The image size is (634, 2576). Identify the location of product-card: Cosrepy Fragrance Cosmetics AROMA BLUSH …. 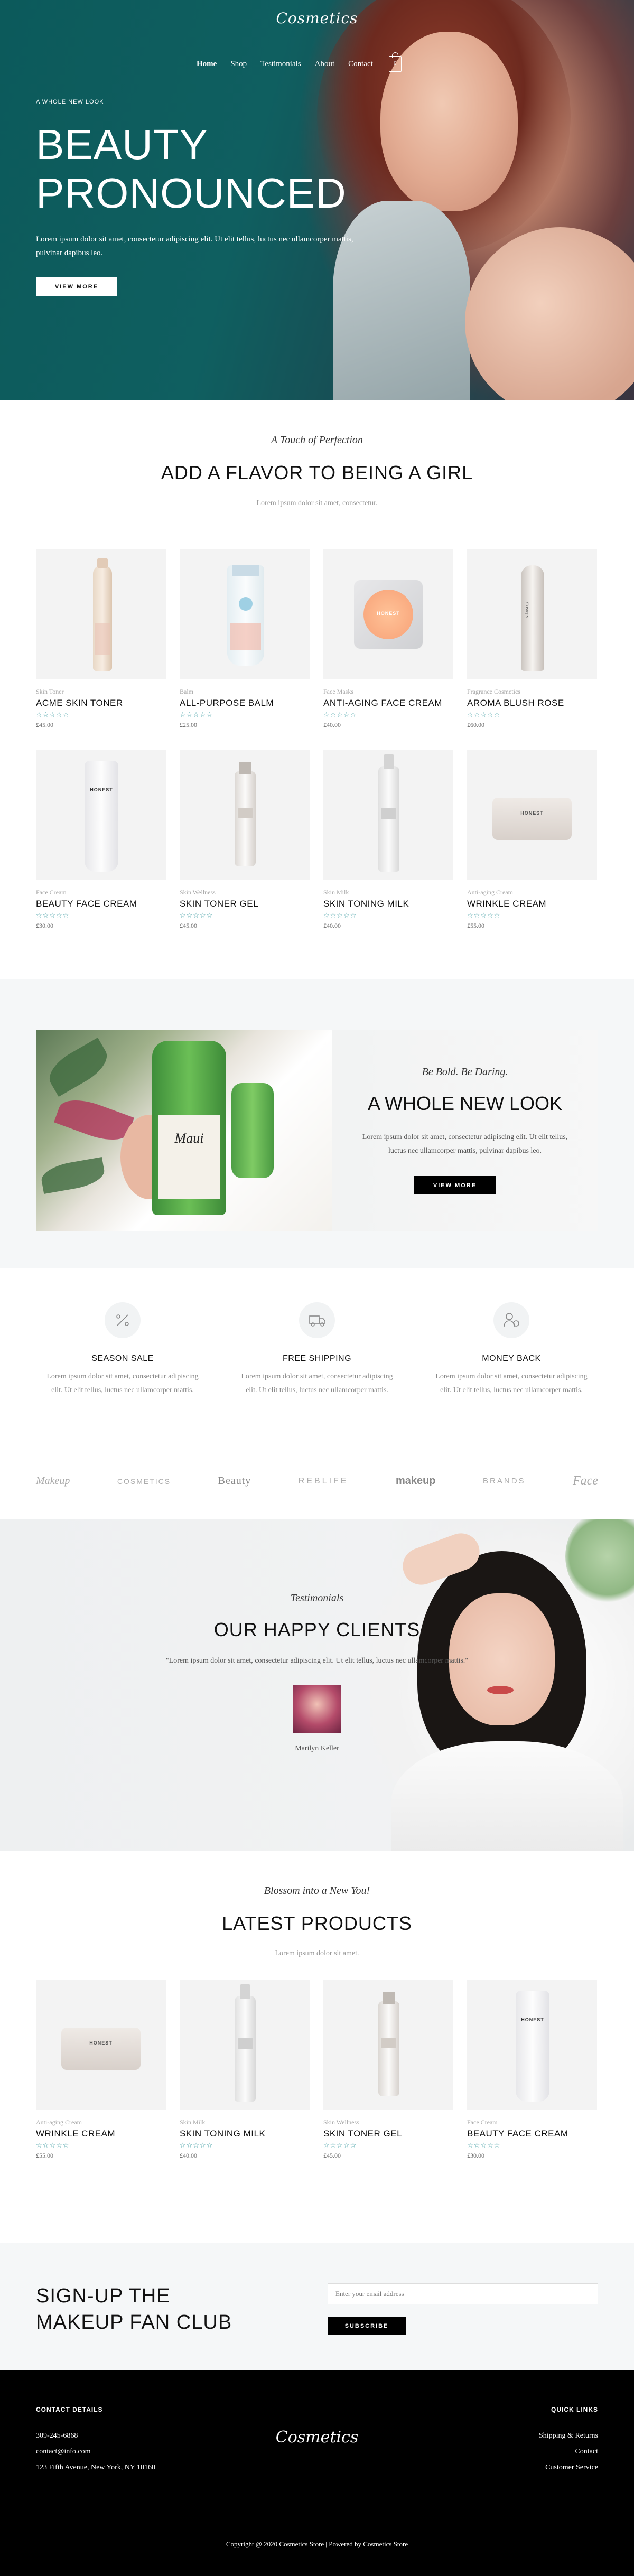
(532, 649).